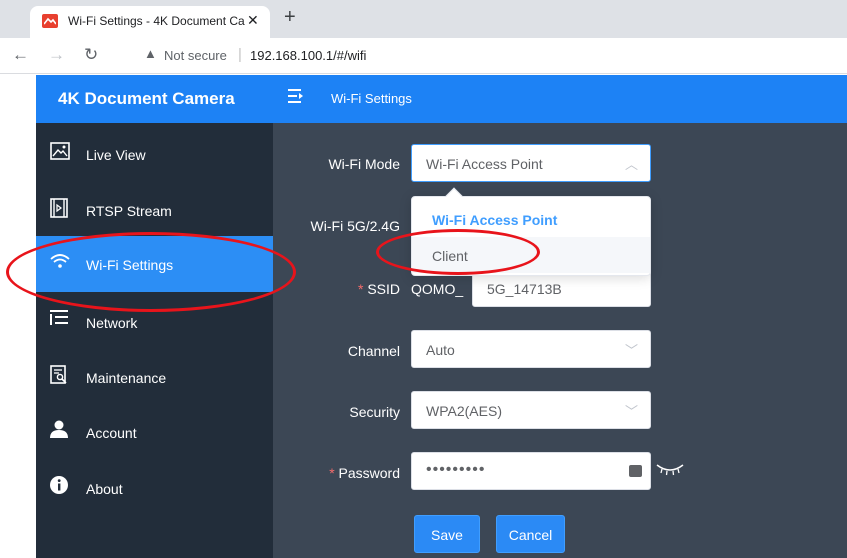 The width and height of the screenshot is (847, 558). Describe the element at coordinates (369, 473) in the screenshot. I see `password-label-text: Password` at that location.